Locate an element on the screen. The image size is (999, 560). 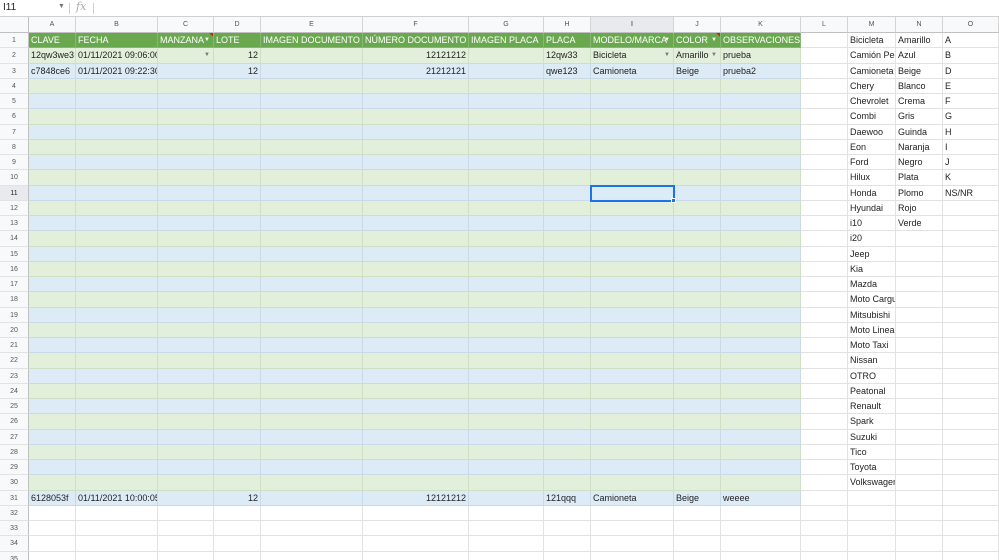
cell-n21 is located at coordinates (919, 346).